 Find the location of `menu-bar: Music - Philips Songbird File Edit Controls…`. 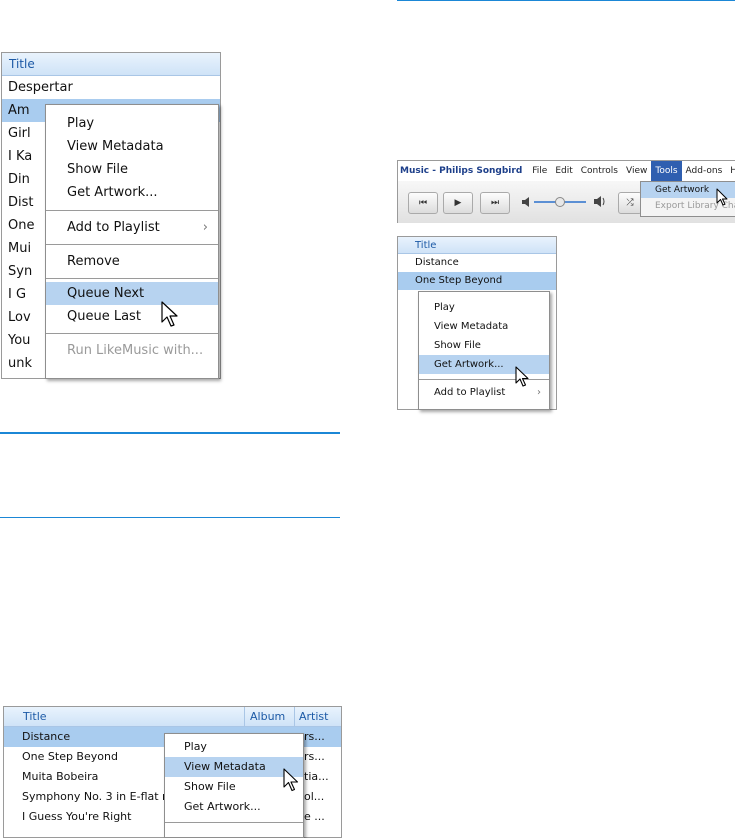

menu-bar: Music - Philips Songbird File Edit Controls… is located at coordinates (566, 171).